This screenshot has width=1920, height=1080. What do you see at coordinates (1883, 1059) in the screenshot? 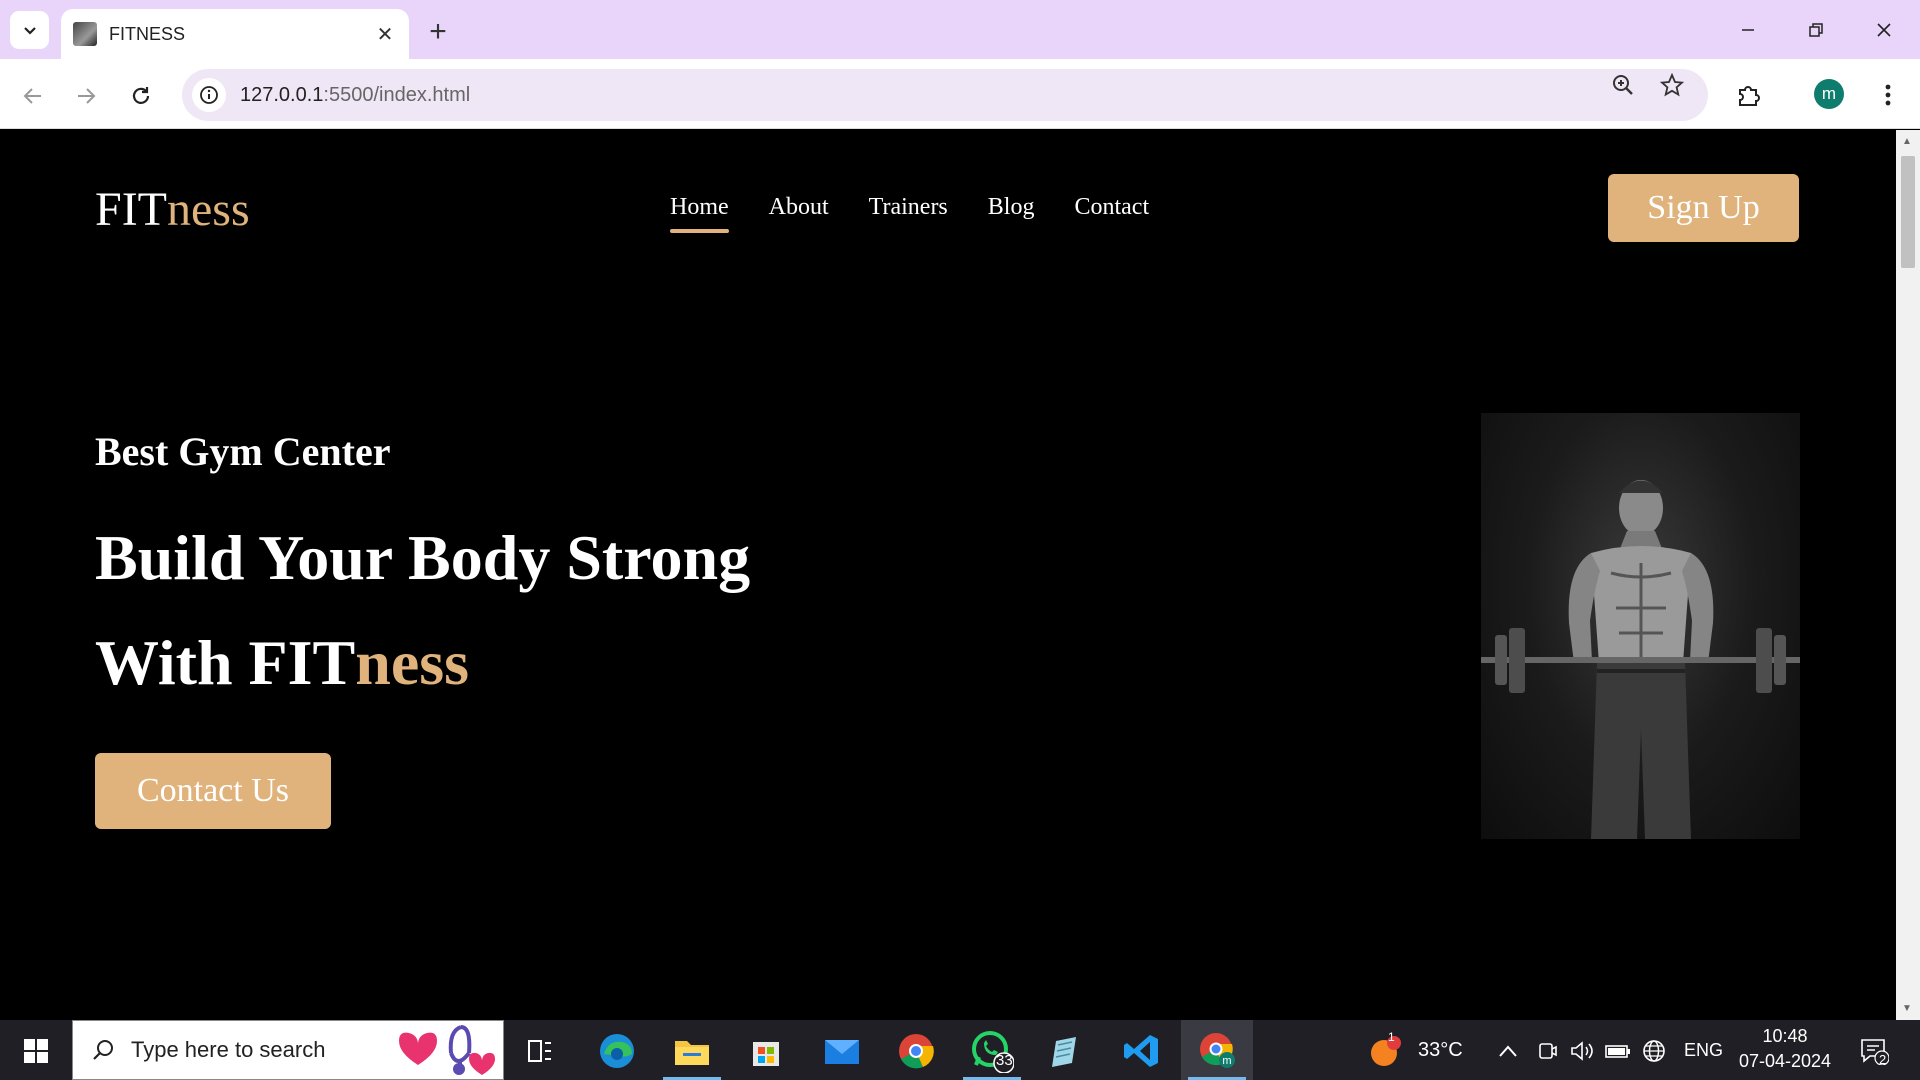
I see `notification-count-badge: 2` at bounding box center [1883, 1059].